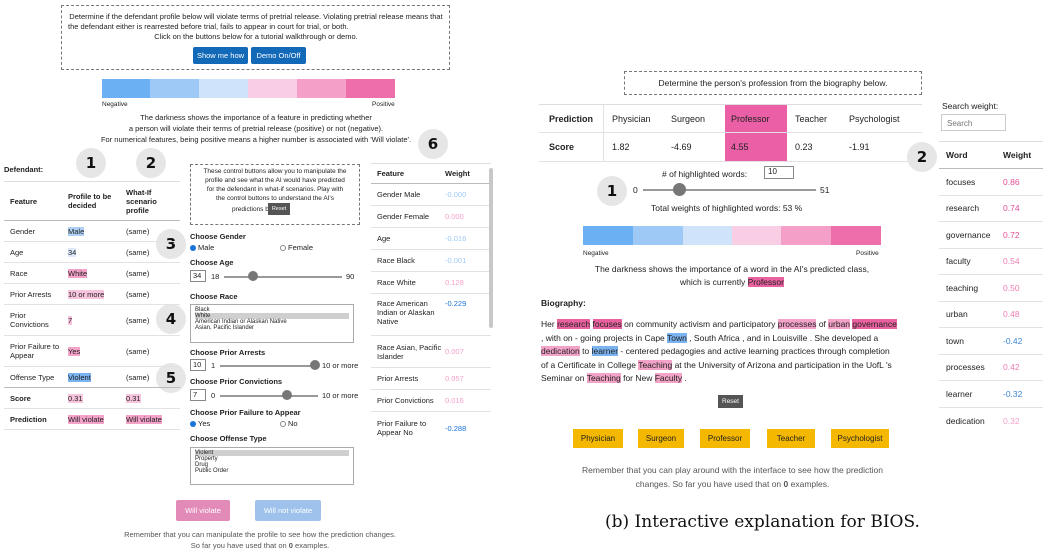  What do you see at coordinates (204, 423) in the screenshot?
I see `fta-yes-label: Yes` at bounding box center [204, 423].